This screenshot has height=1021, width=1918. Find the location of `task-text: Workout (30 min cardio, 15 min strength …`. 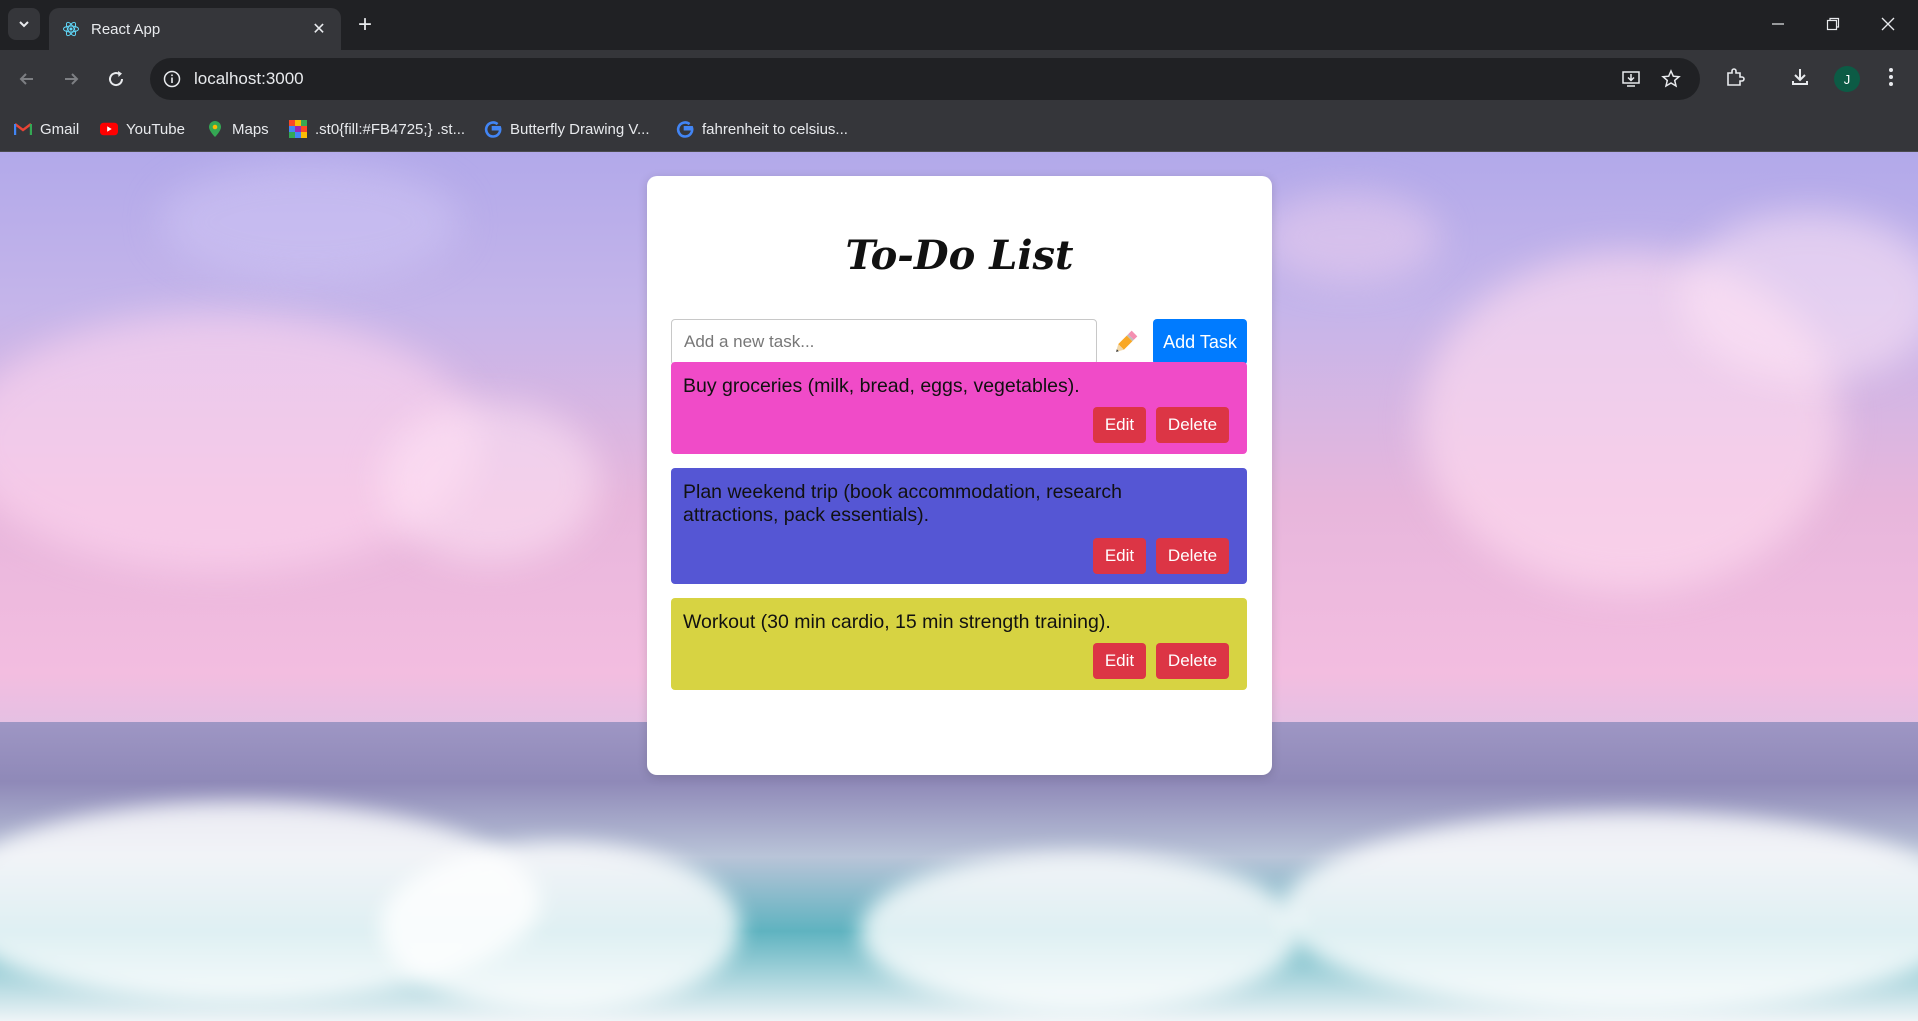

task-text: Workout (30 min cardio, 15 min strength … is located at coordinates (897, 622).